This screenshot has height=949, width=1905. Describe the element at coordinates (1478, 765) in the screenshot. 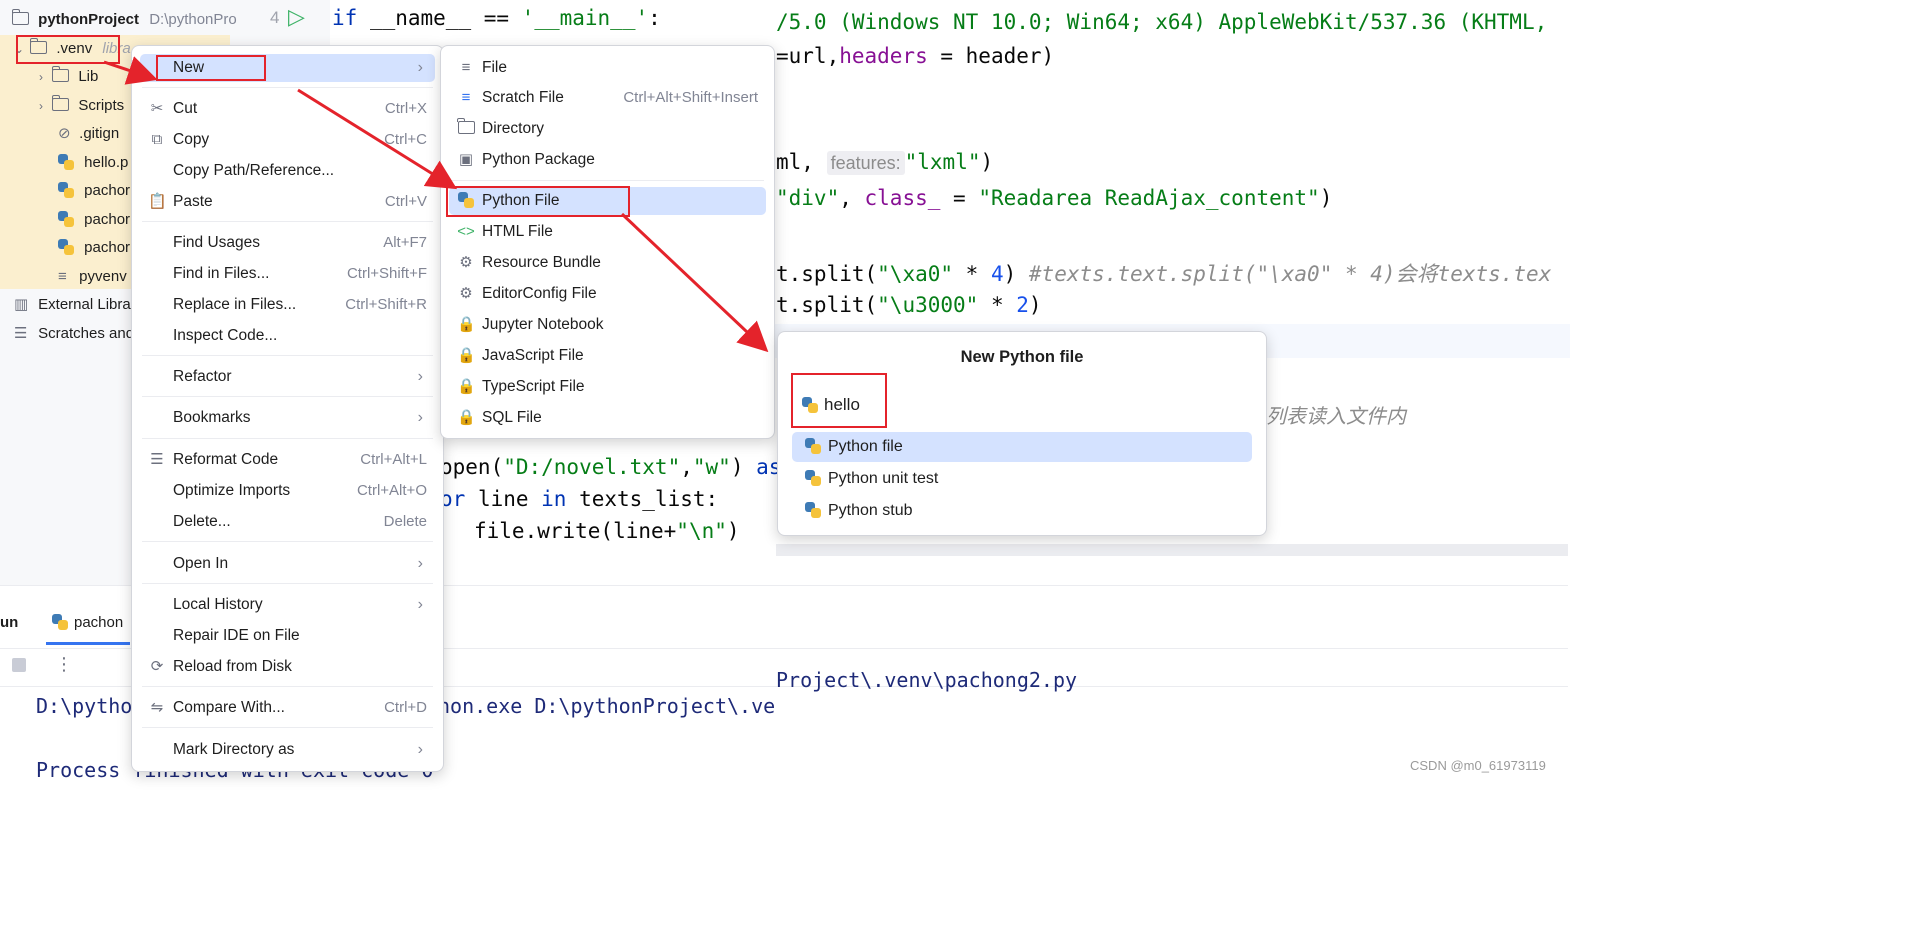

I see `watermark: CSDN @m0_61973119` at that location.